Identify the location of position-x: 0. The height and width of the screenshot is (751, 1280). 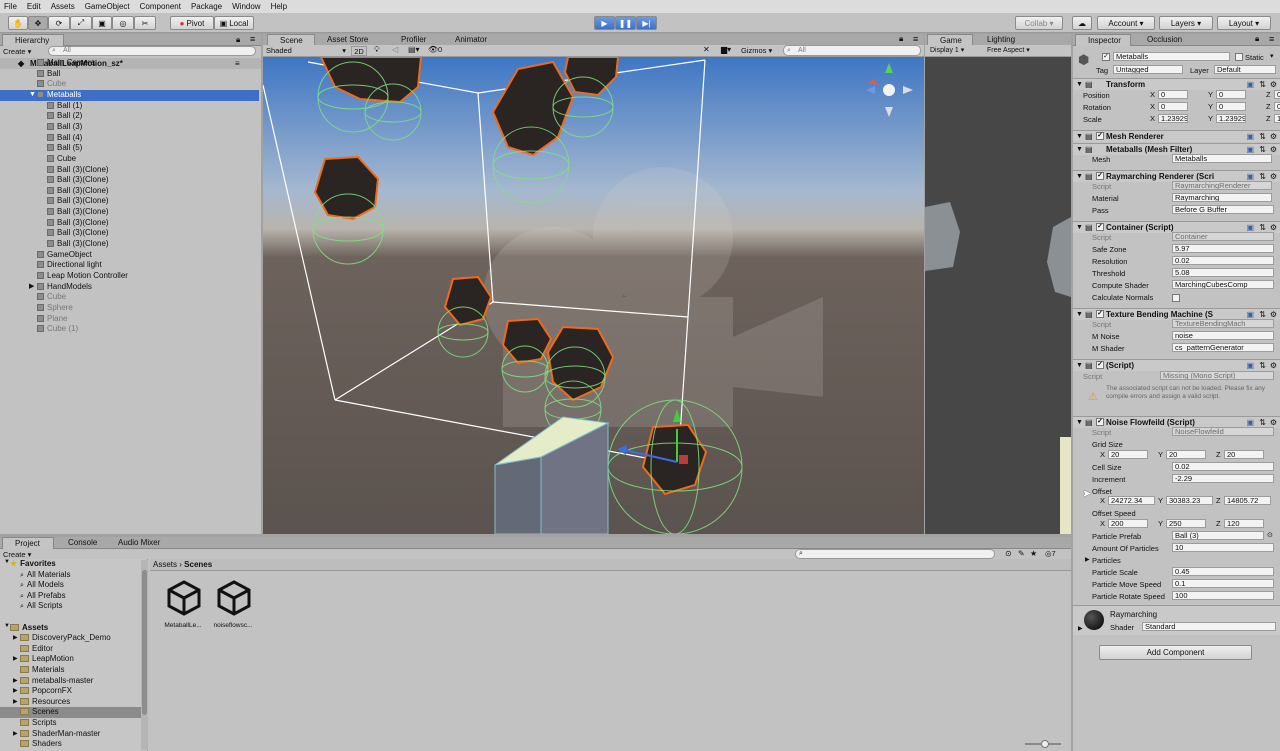
(1173, 94).